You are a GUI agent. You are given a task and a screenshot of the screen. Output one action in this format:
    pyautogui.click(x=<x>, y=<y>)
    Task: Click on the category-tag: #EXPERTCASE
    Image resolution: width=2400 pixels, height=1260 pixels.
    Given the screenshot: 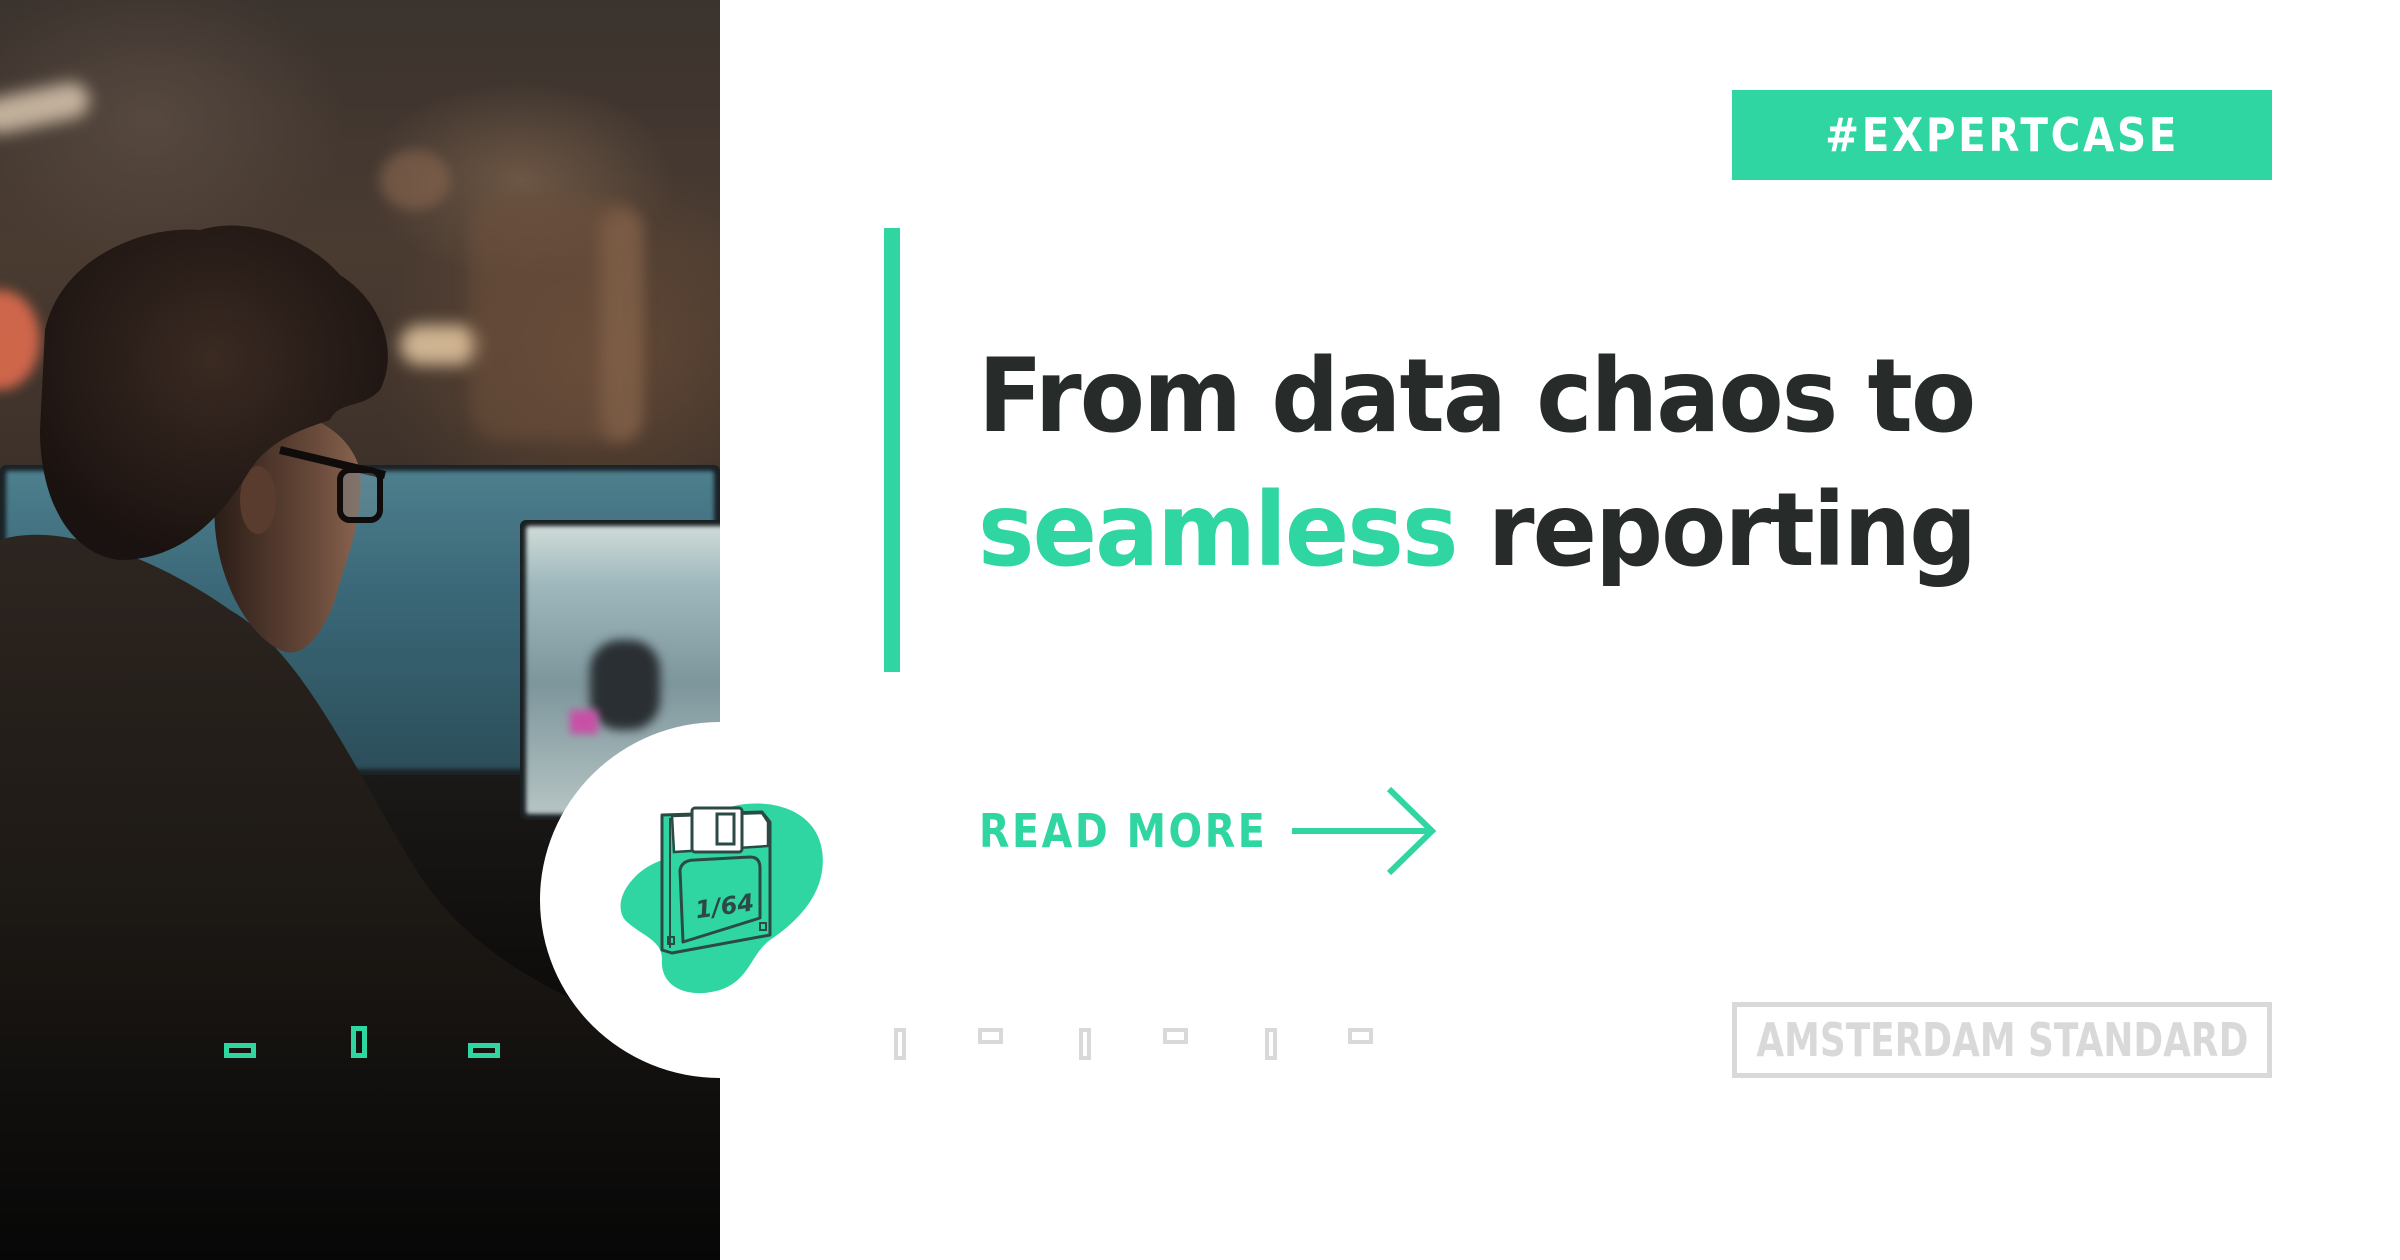 What is the action you would take?
    pyautogui.click(x=2002, y=135)
    